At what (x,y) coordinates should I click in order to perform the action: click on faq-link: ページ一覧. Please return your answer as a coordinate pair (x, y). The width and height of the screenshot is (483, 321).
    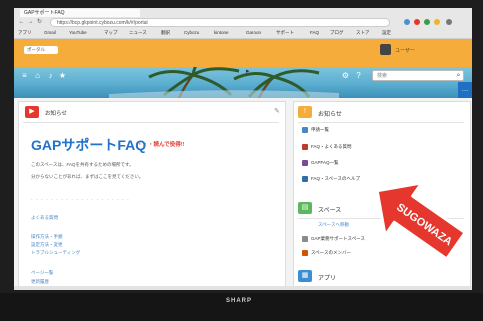
    Looking at the image, I should click on (42, 273).